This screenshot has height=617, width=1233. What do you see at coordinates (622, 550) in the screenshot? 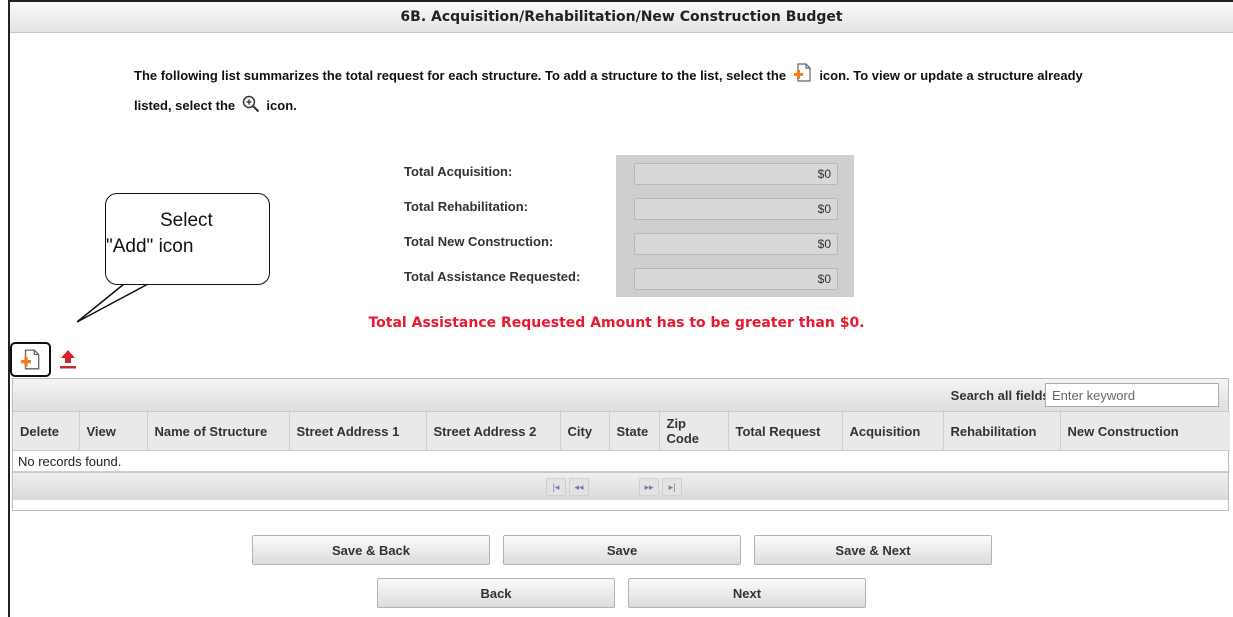
I see `save-button: Save` at bounding box center [622, 550].